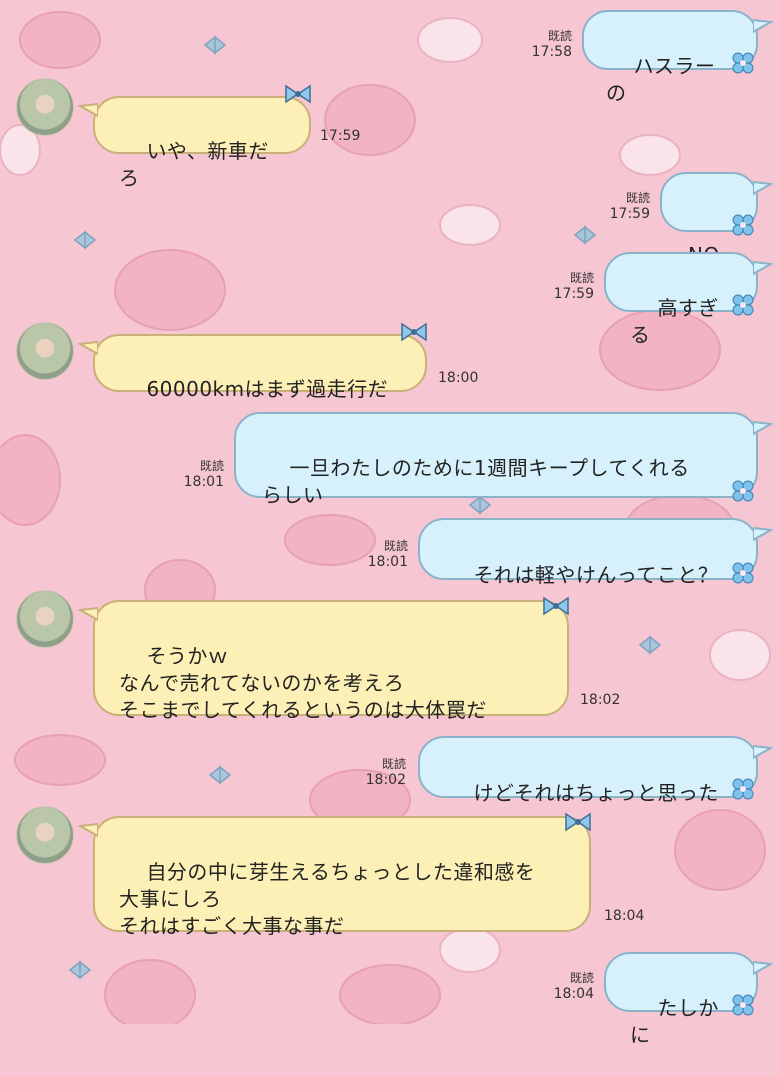 The image size is (779, 1076). I want to click on message-text: そうかｗ なんで売れてないのかを考えろ そこまでしてくれるというのは大体罠だ, so click(303, 683).